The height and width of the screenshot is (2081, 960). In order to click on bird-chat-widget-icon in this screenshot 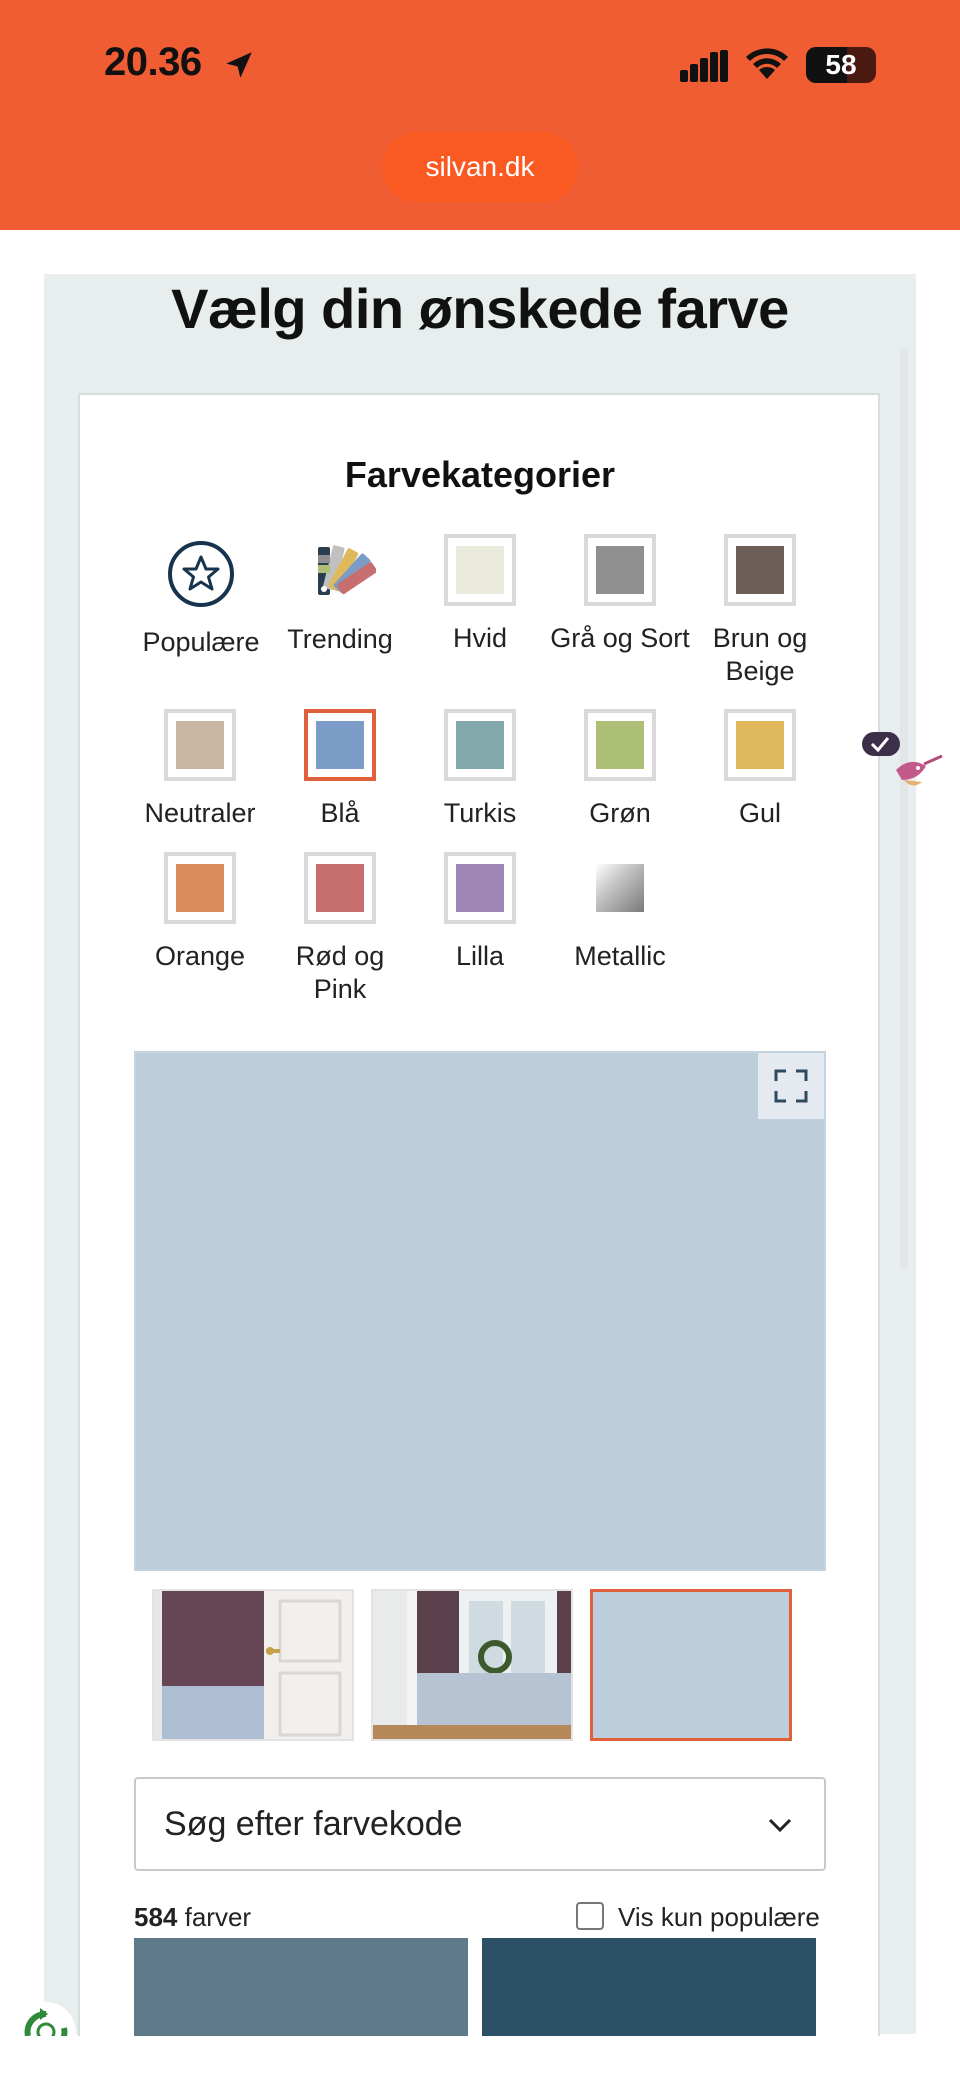, I will do `click(910, 765)`.